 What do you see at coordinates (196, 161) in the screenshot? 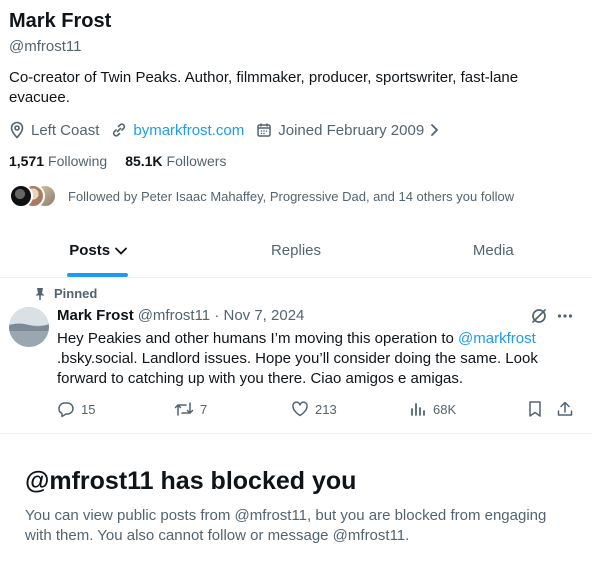
I see `followers-label: Followers` at bounding box center [196, 161].